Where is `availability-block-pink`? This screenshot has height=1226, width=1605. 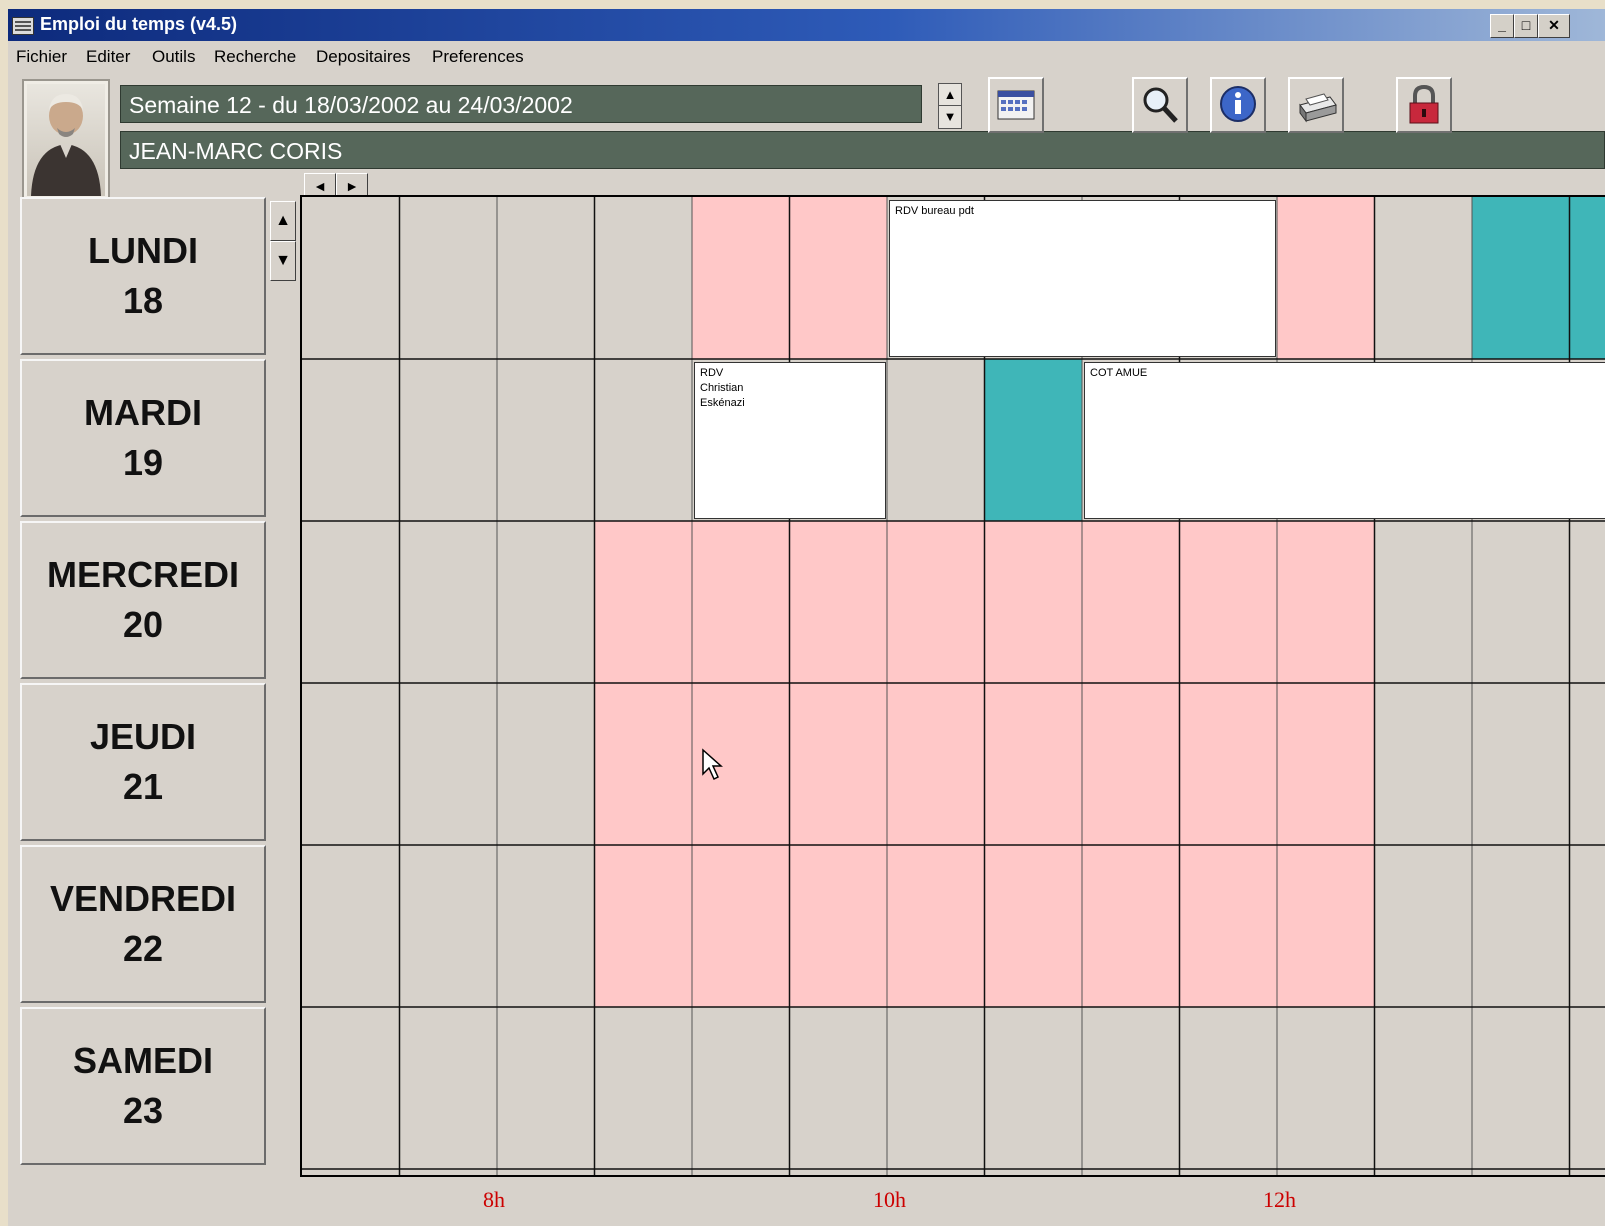 availability-block-pink is located at coordinates (1326, 278).